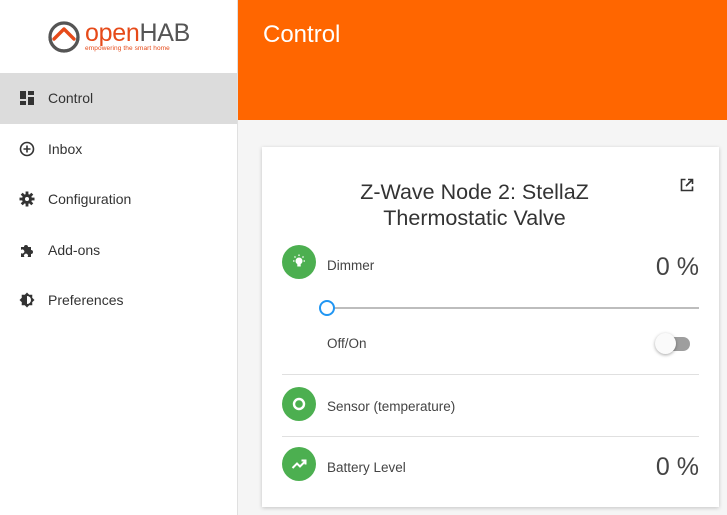 Image resolution: width=727 pixels, height=515 pixels. I want to click on switch-toggle-thumb, so click(665, 343).